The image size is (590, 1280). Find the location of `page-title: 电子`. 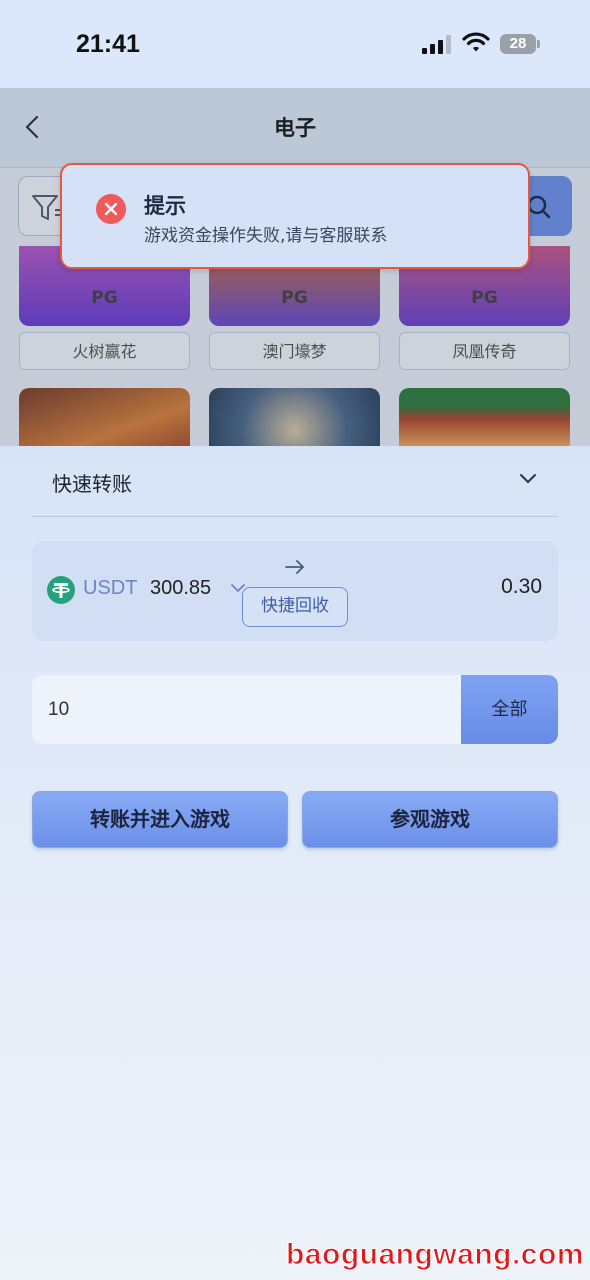

page-title: 电子 is located at coordinates (295, 128).